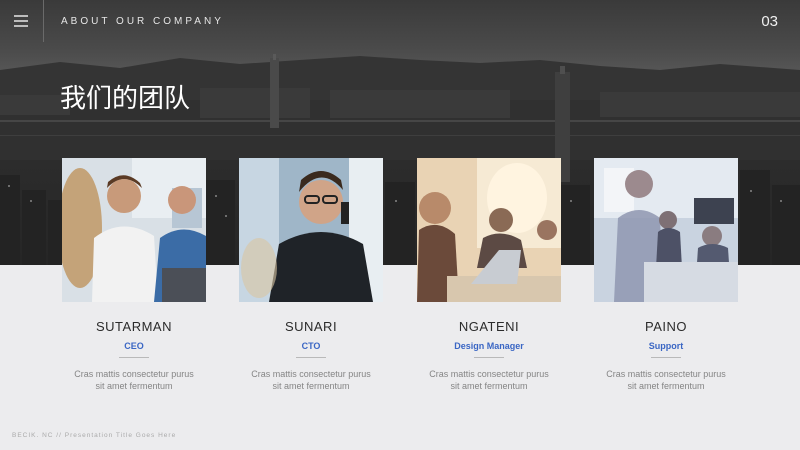 The height and width of the screenshot is (450, 800). What do you see at coordinates (142, 21) in the screenshot?
I see `header-title: ABOUT OUR COMPANY` at bounding box center [142, 21].